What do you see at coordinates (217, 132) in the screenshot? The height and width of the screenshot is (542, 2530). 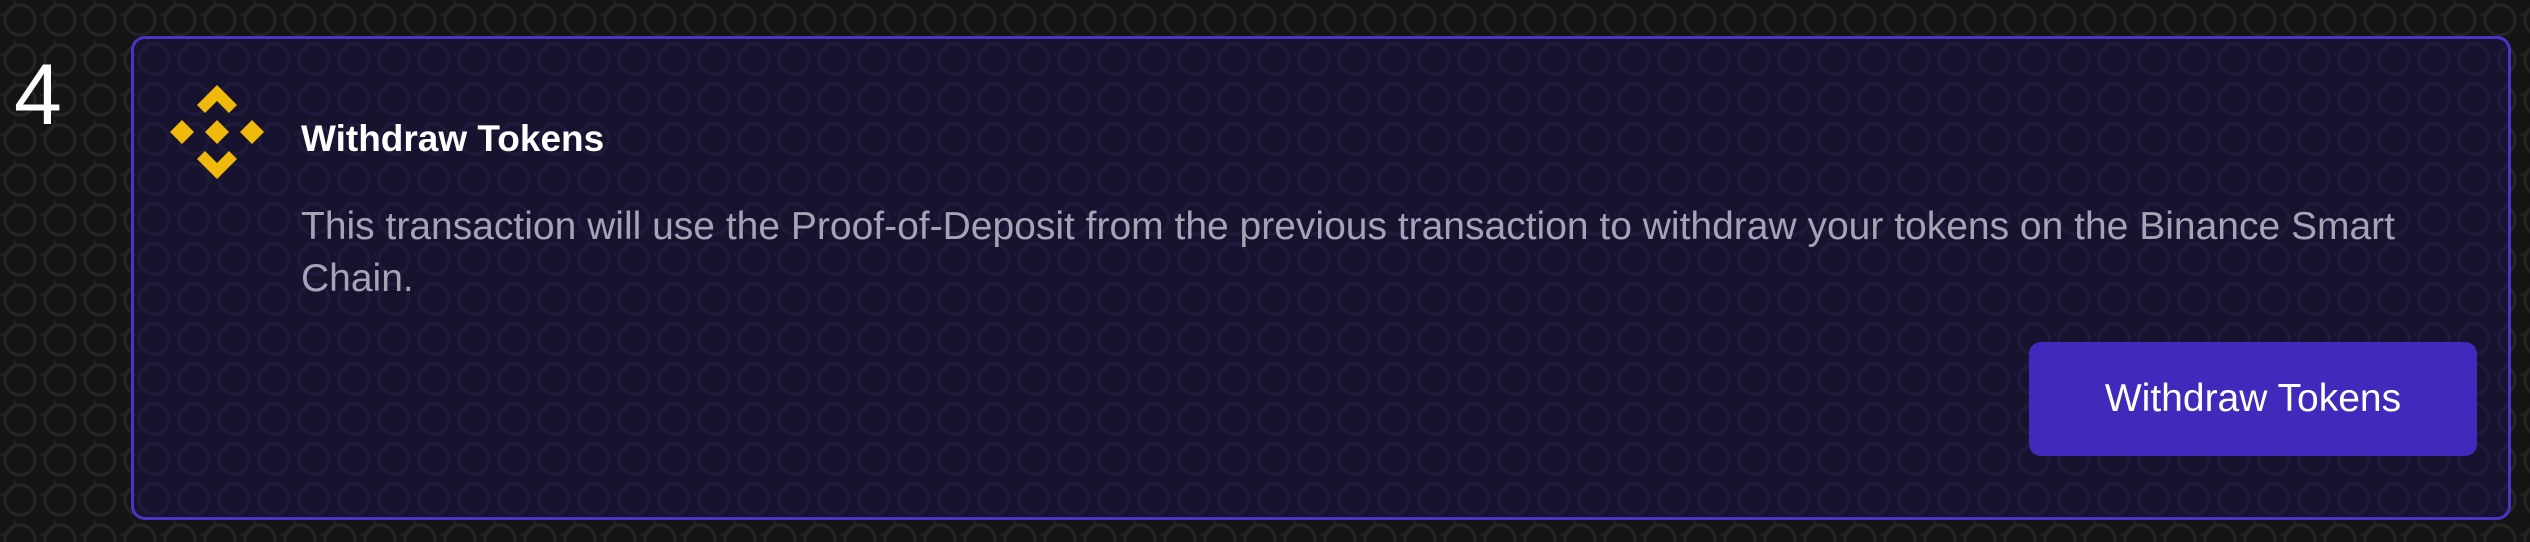 I see `binance-logo-icon` at bounding box center [217, 132].